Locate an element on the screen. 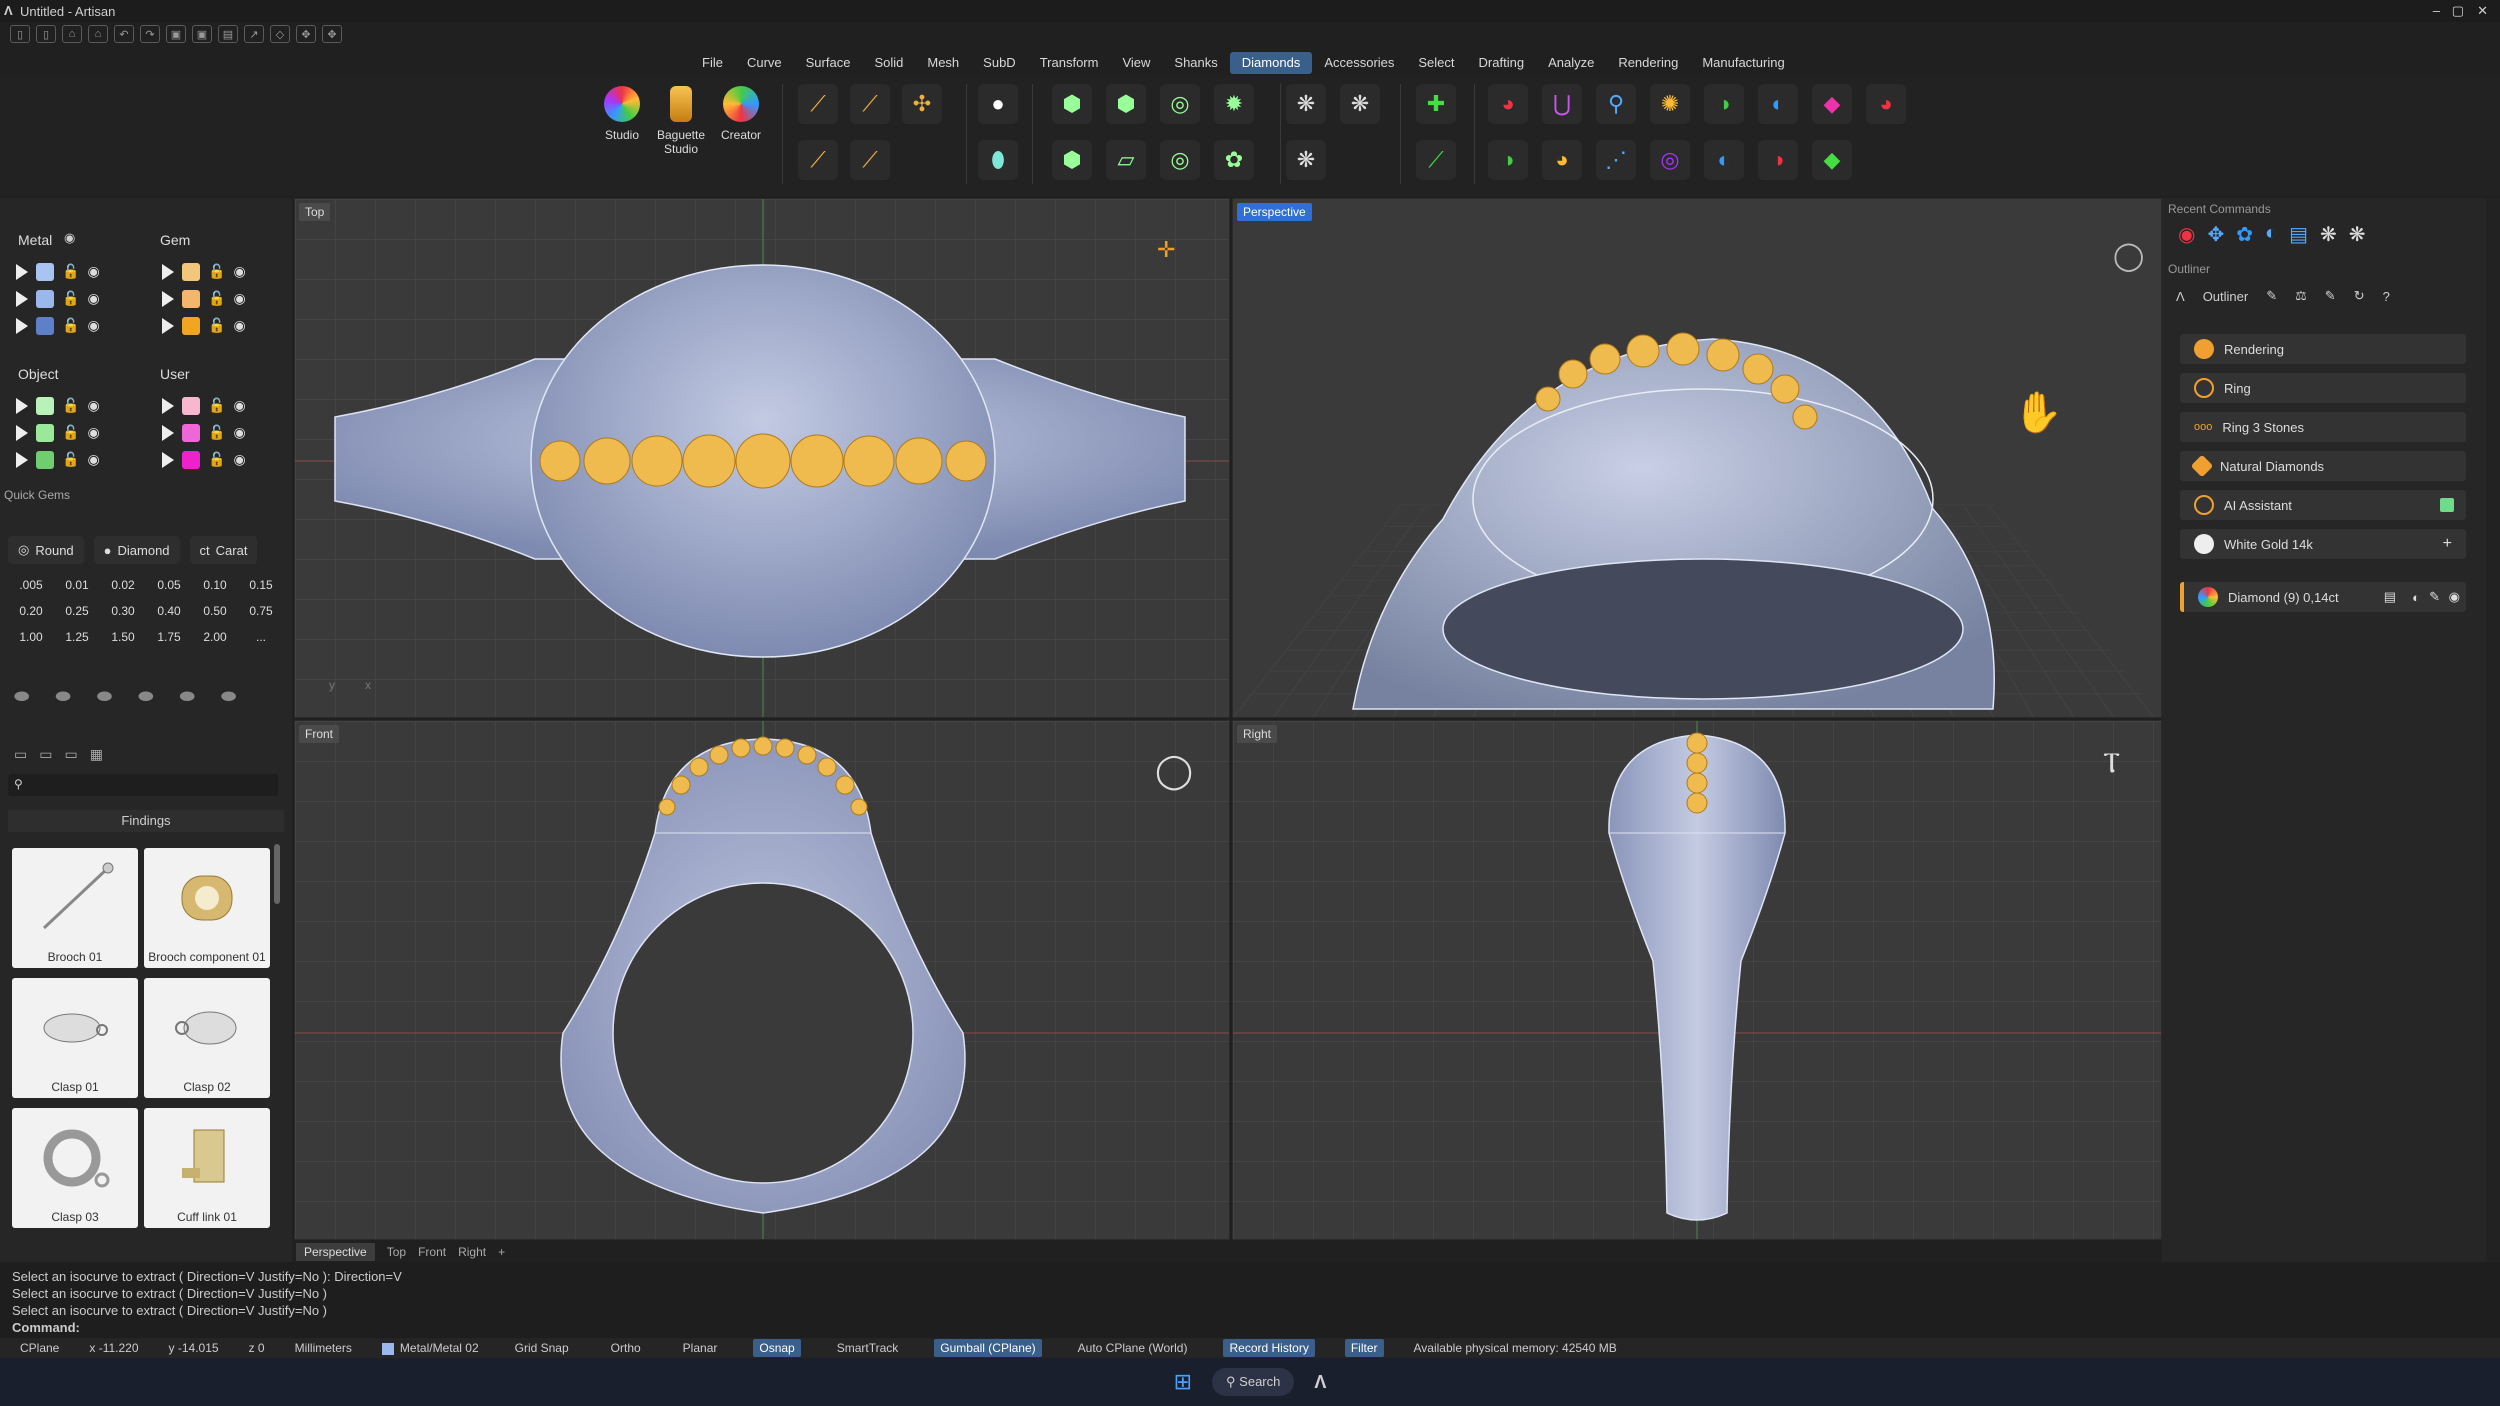 The image size is (2500, 1406). recent-command-icon: ▤ is located at coordinates (2298, 234).